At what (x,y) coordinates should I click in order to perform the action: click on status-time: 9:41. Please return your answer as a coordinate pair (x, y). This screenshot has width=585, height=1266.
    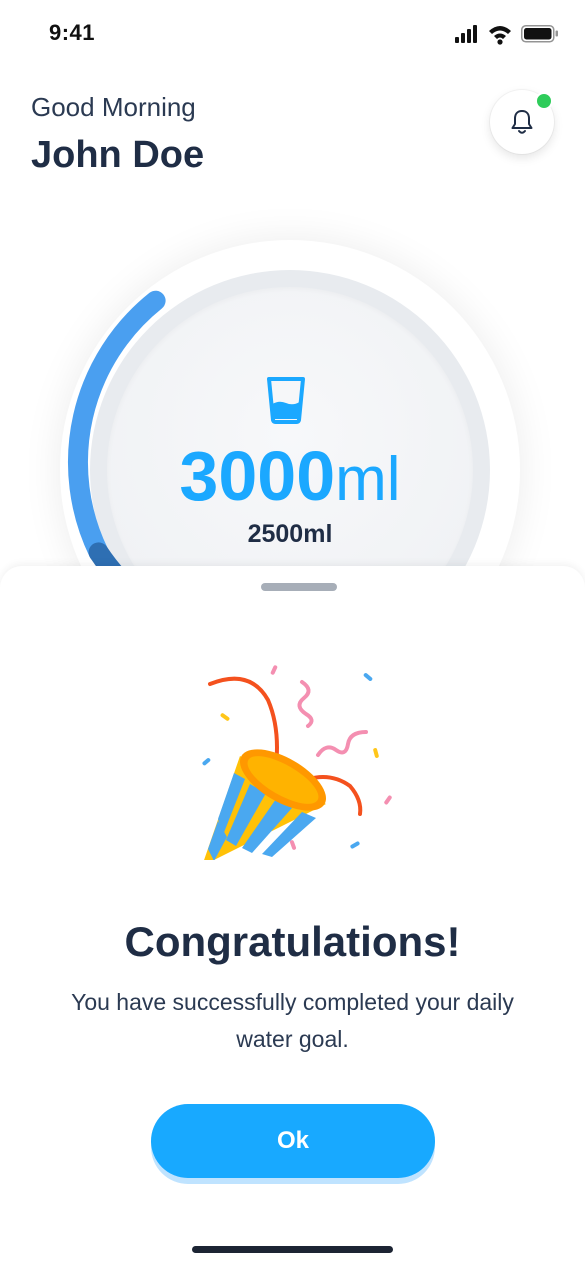
    Looking at the image, I should click on (72, 32).